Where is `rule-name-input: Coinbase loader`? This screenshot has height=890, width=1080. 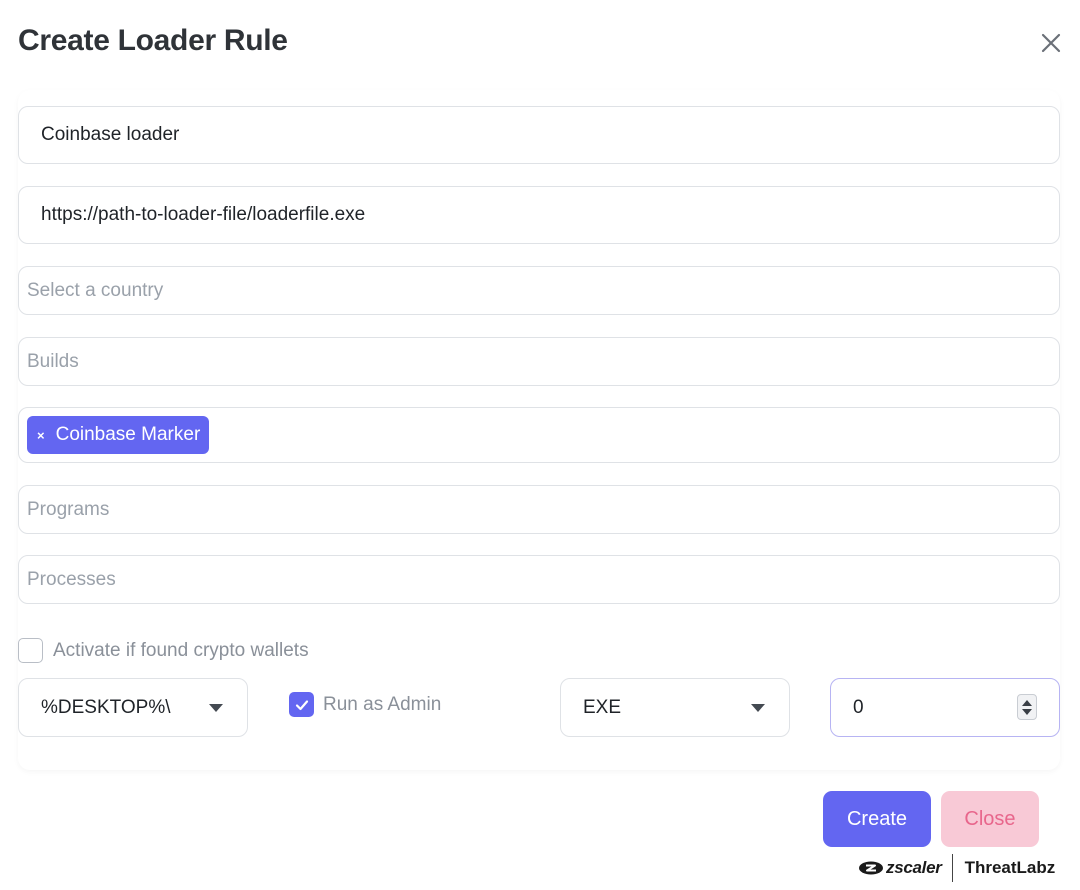
rule-name-input: Coinbase loader is located at coordinates (539, 135).